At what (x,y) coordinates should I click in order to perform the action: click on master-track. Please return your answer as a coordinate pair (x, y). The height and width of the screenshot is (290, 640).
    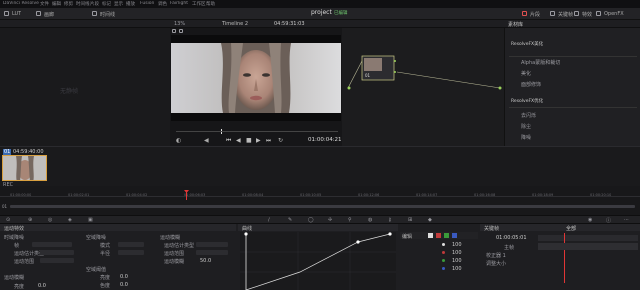
    Looking at the image, I should click on (588, 246).